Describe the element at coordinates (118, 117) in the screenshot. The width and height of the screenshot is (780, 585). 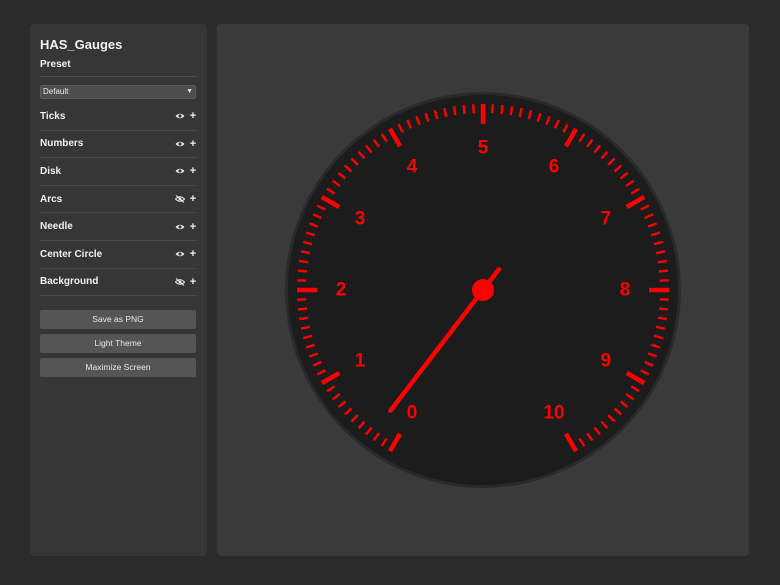
I see `section-ticks: Ticks +` at that location.